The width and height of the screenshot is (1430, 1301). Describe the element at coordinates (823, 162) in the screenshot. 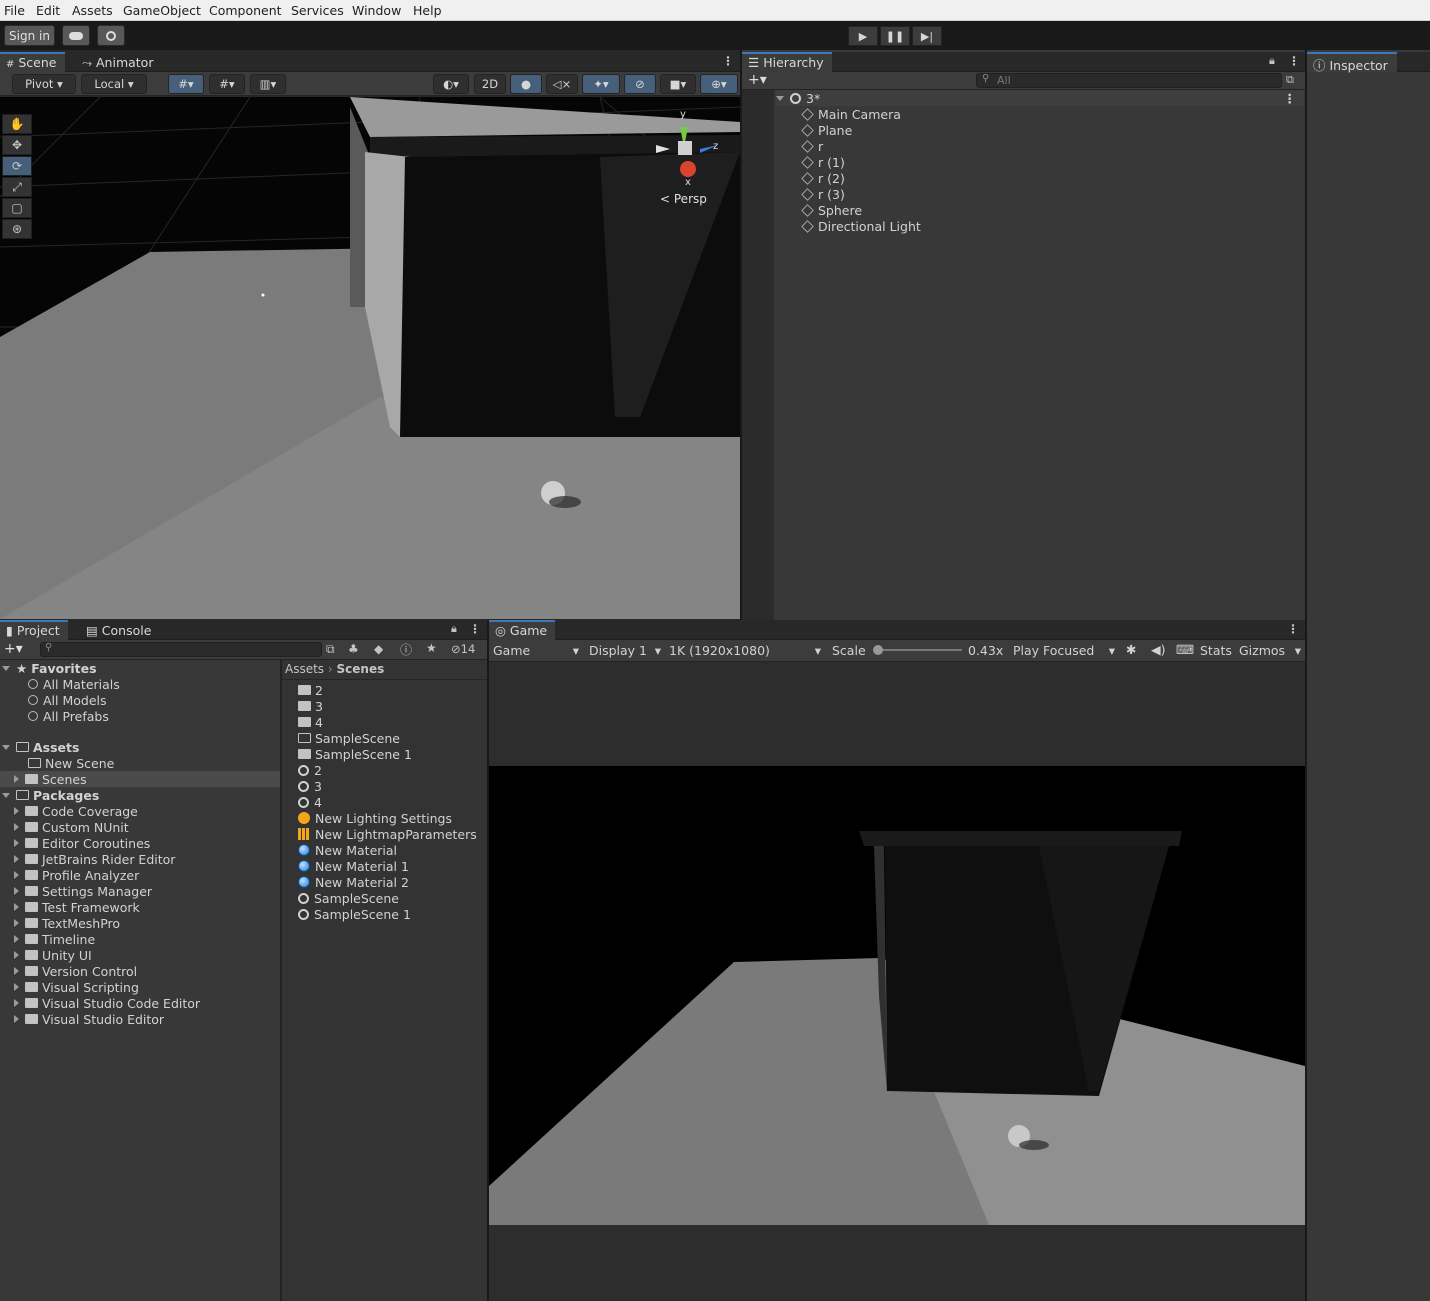

I see `hierarchy-item: r (1)` at that location.